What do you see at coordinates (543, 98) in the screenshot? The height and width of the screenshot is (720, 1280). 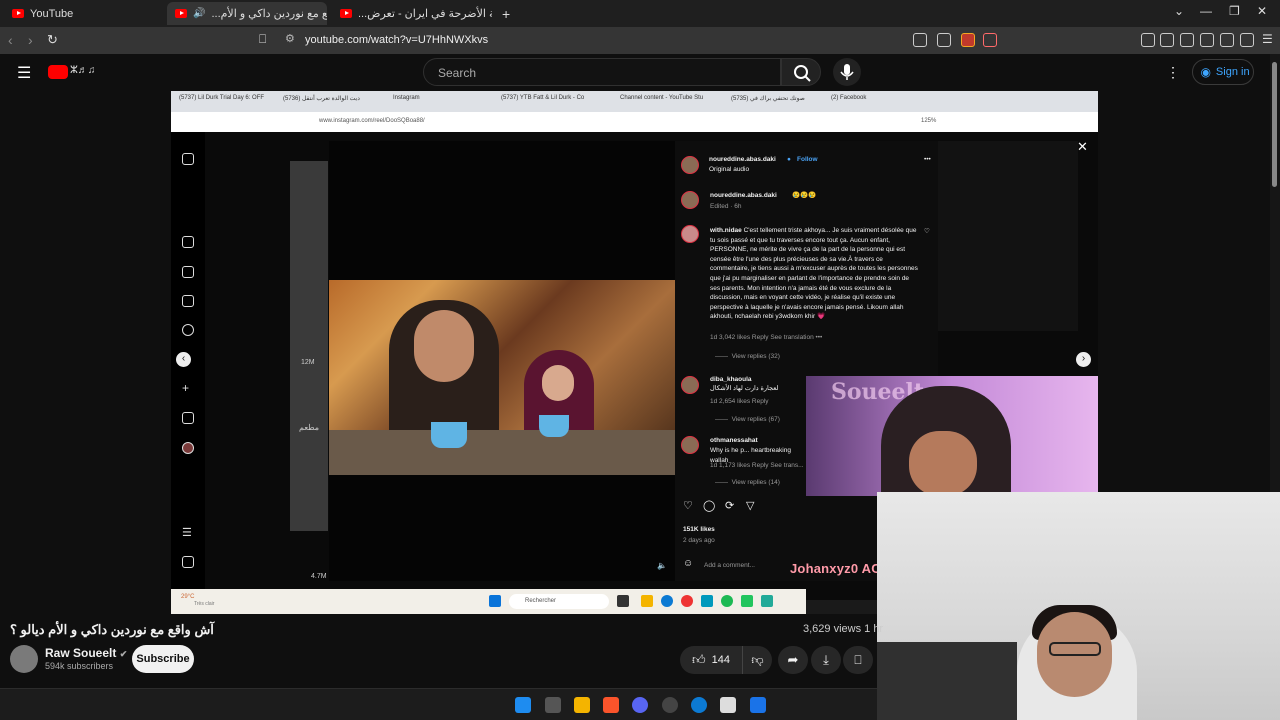 I see `inner-tab: (5737) YTB Fatt & Lil Durk - Co` at bounding box center [543, 98].